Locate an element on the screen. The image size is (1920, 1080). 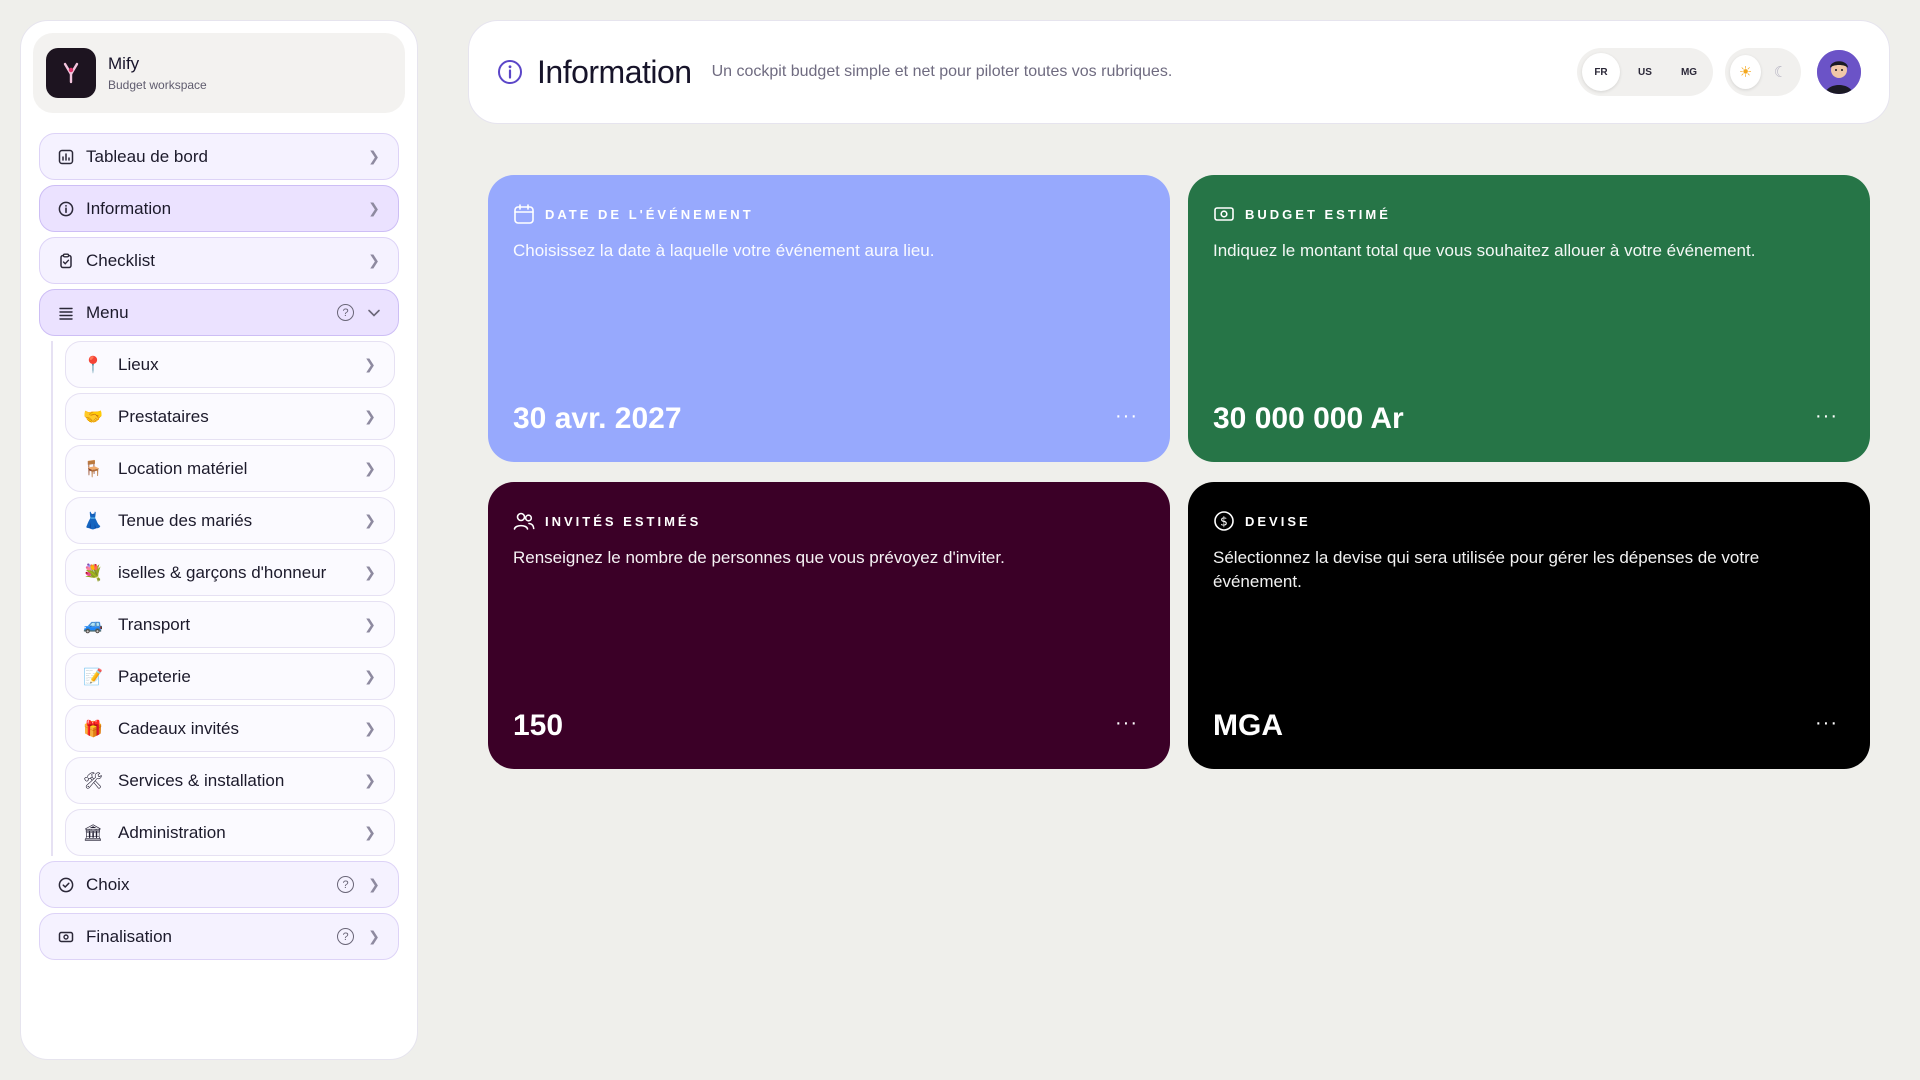
language-switcher: FR US MG is located at coordinates (1645, 72).